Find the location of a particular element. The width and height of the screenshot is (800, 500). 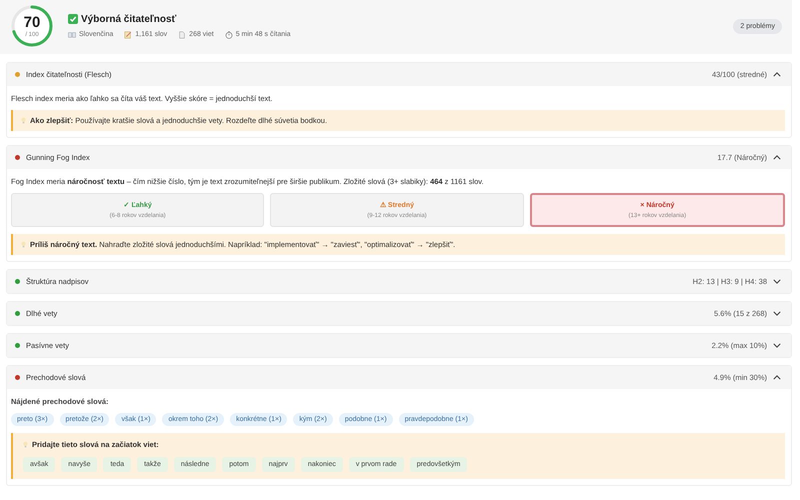

stopwatch-icon is located at coordinates (228, 34).